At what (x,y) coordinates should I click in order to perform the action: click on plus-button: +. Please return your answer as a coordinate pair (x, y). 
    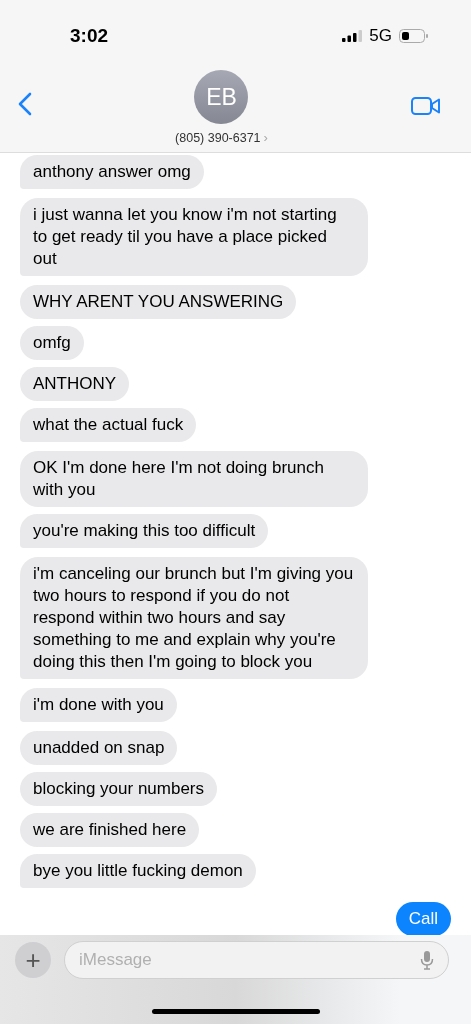
    Looking at the image, I should click on (33, 960).